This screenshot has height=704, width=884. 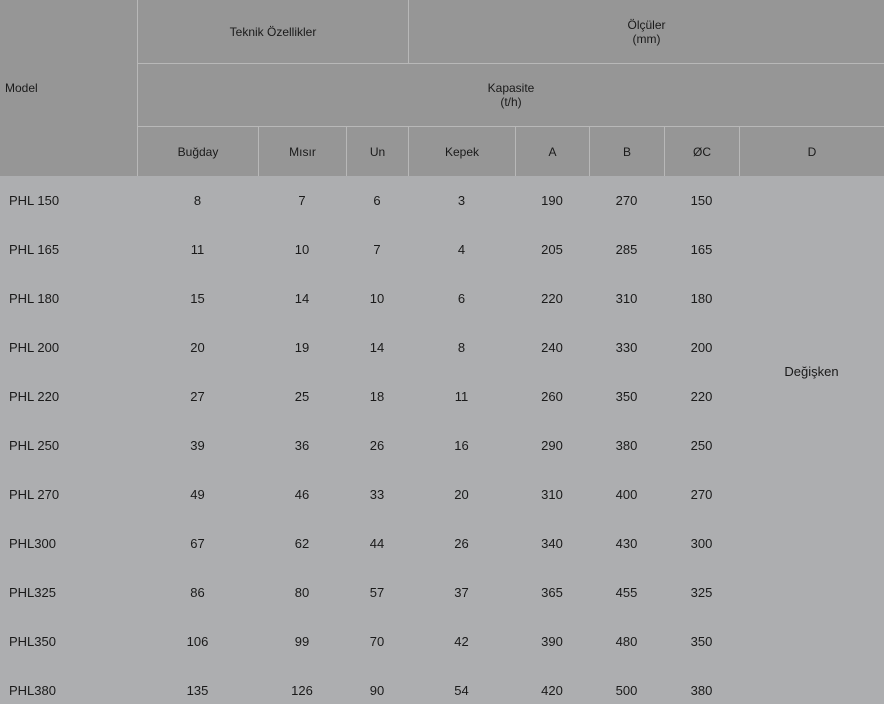 I want to click on col-header-bugday: Buğday, so click(x=197, y=151).